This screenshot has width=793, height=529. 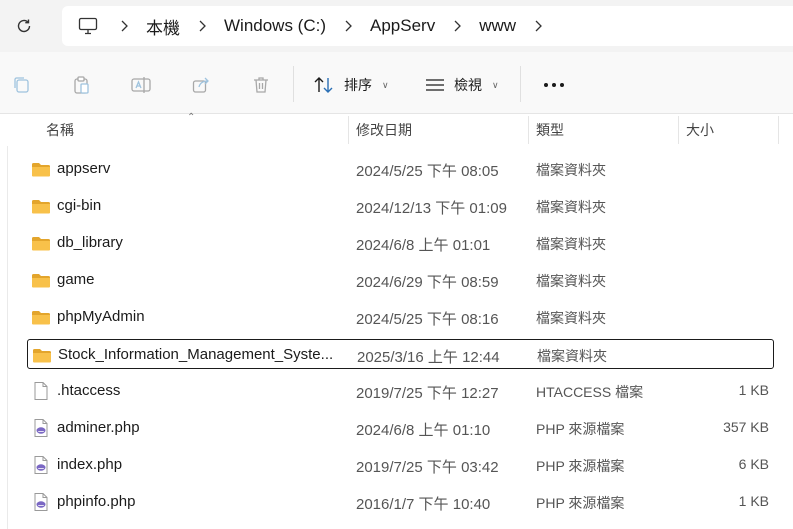 I want to click on breadcrumb-this-pc: 本機, so click(x=163, y=26).